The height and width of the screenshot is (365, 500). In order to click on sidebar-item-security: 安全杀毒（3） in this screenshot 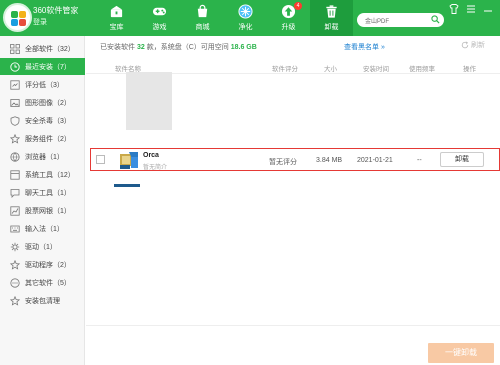, I will do `click(42, 120)`.